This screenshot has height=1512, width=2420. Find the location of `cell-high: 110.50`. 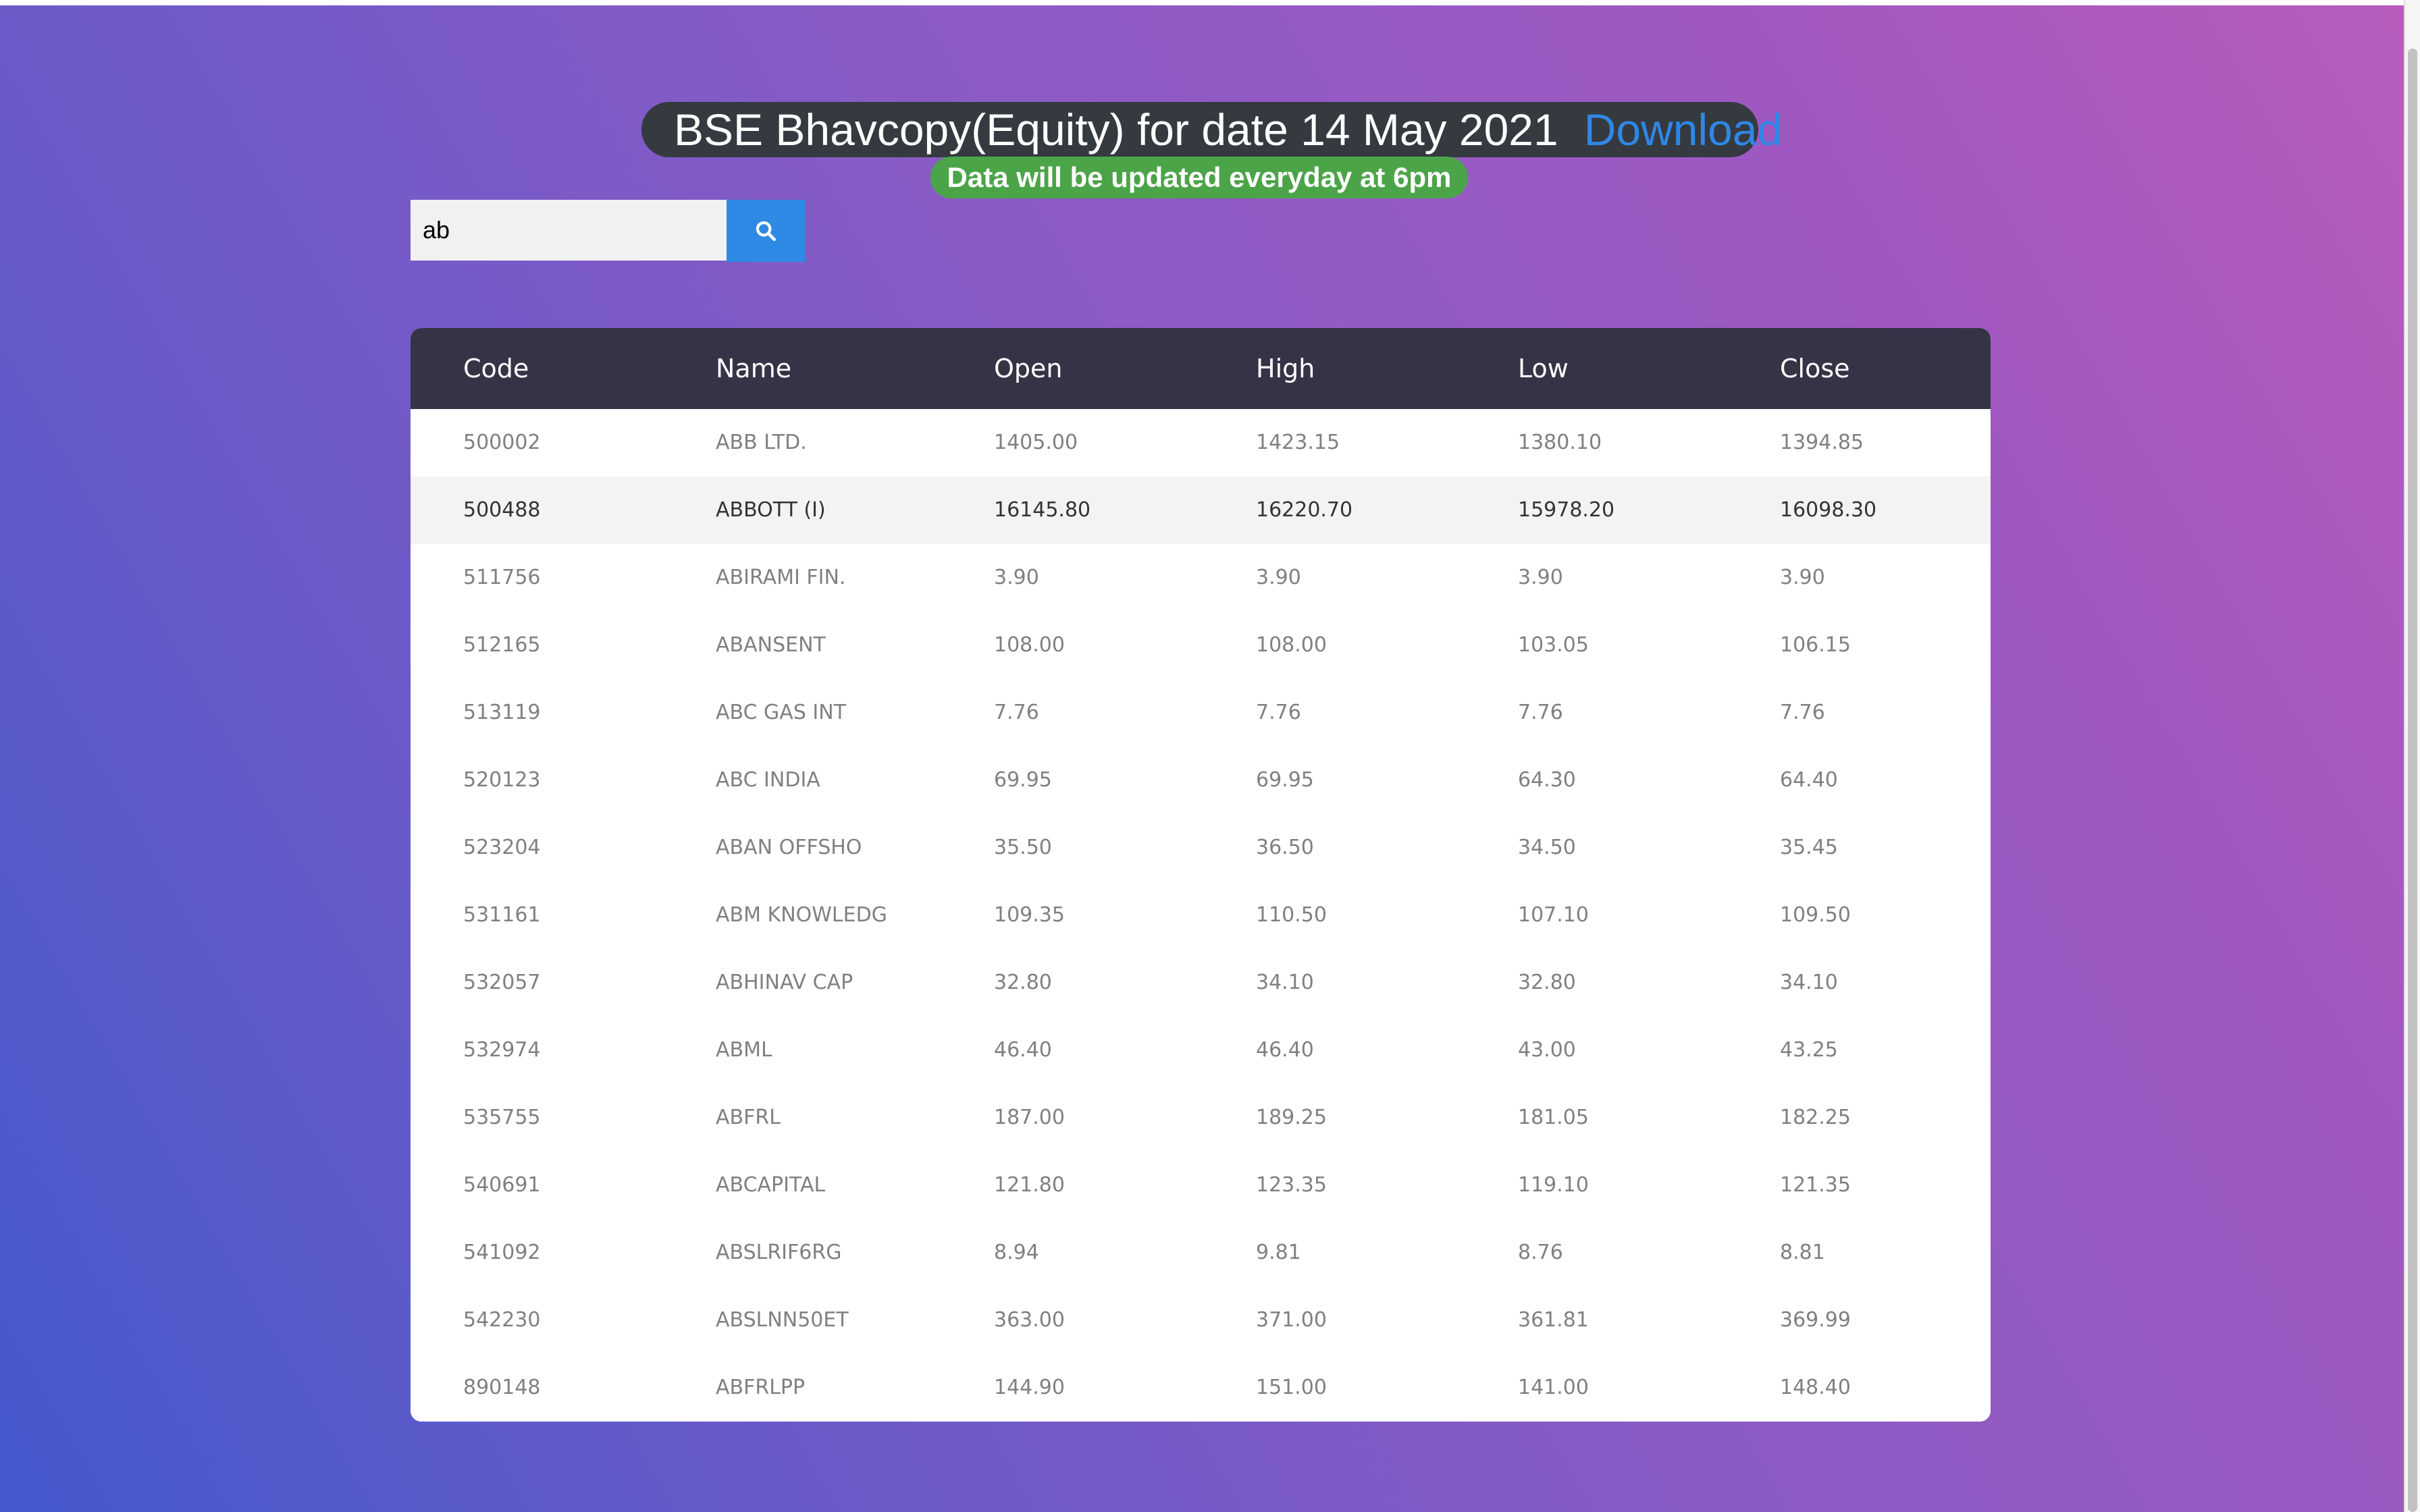

cell-high: 110.50 is located at coordinates (1291, 915).